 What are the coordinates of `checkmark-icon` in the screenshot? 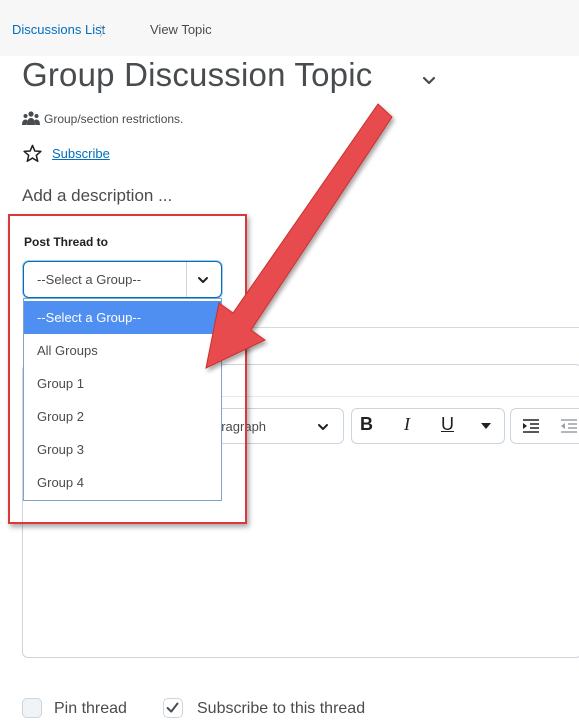 It's located at (172, 707).